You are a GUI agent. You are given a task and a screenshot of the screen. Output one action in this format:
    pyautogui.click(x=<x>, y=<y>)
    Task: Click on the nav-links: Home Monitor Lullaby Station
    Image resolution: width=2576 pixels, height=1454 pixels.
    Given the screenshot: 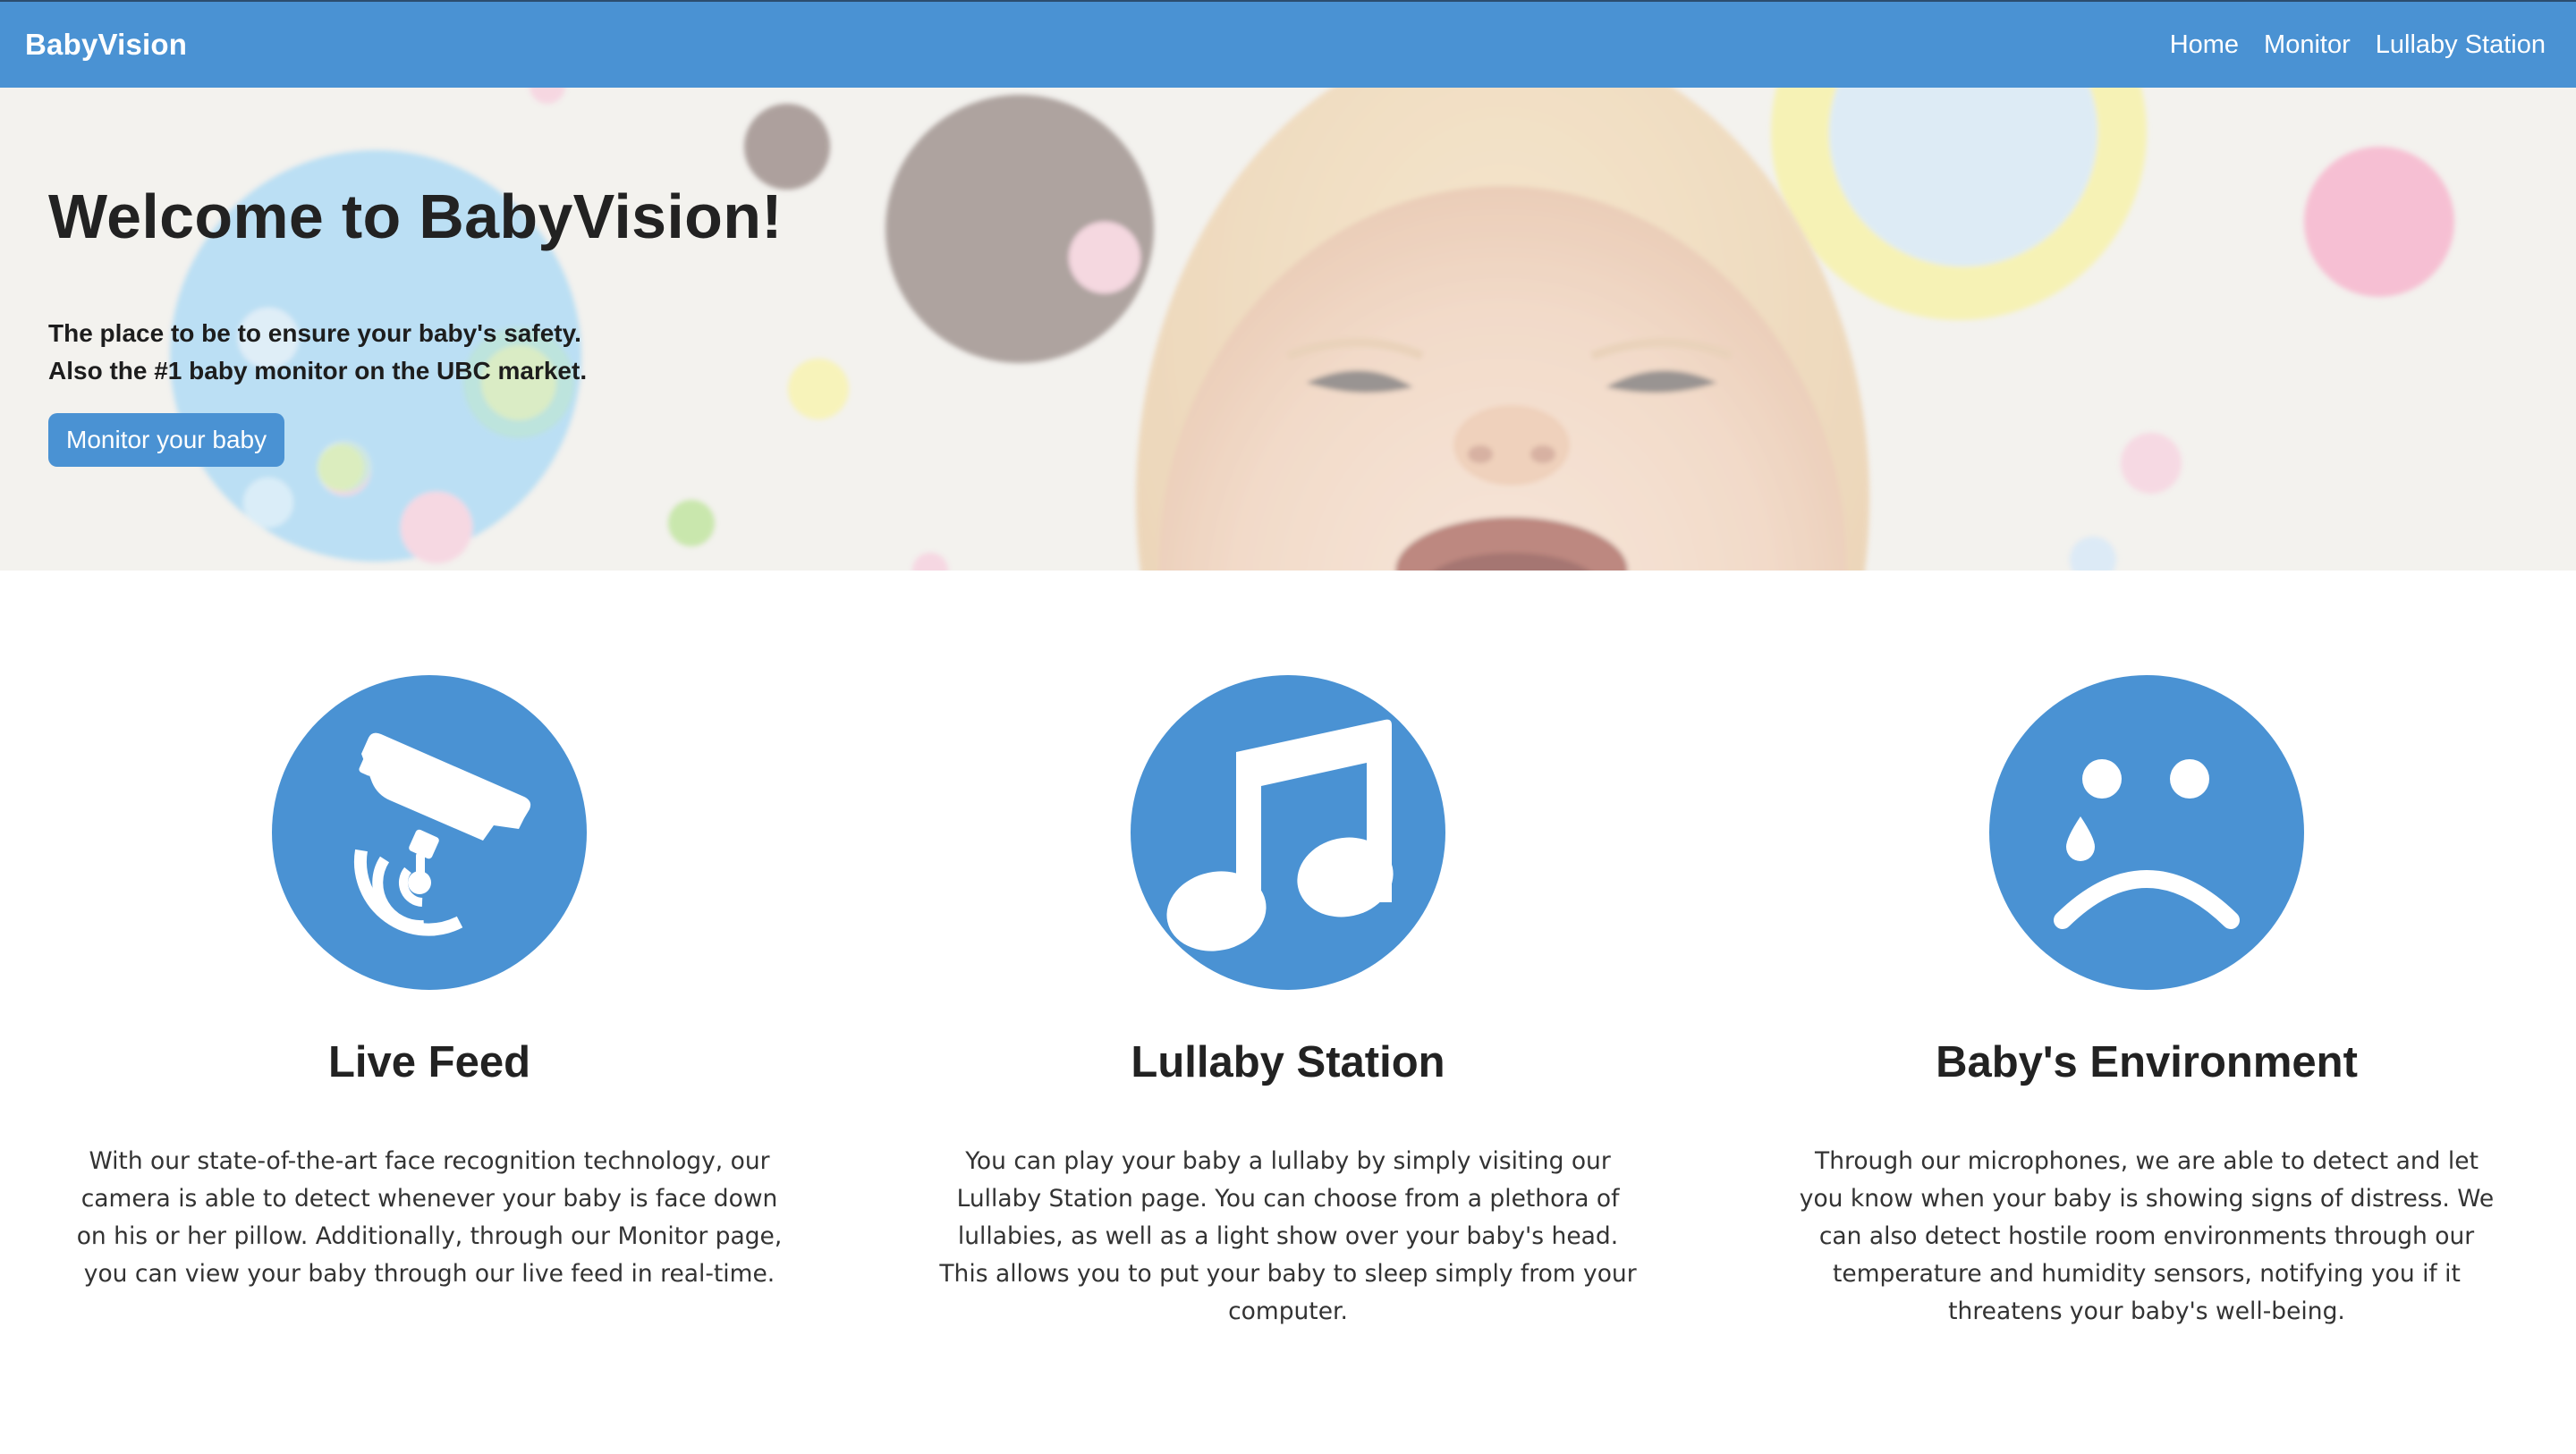 What is the action you would take?
    pyautogui.click(x=2358, y=45)
    